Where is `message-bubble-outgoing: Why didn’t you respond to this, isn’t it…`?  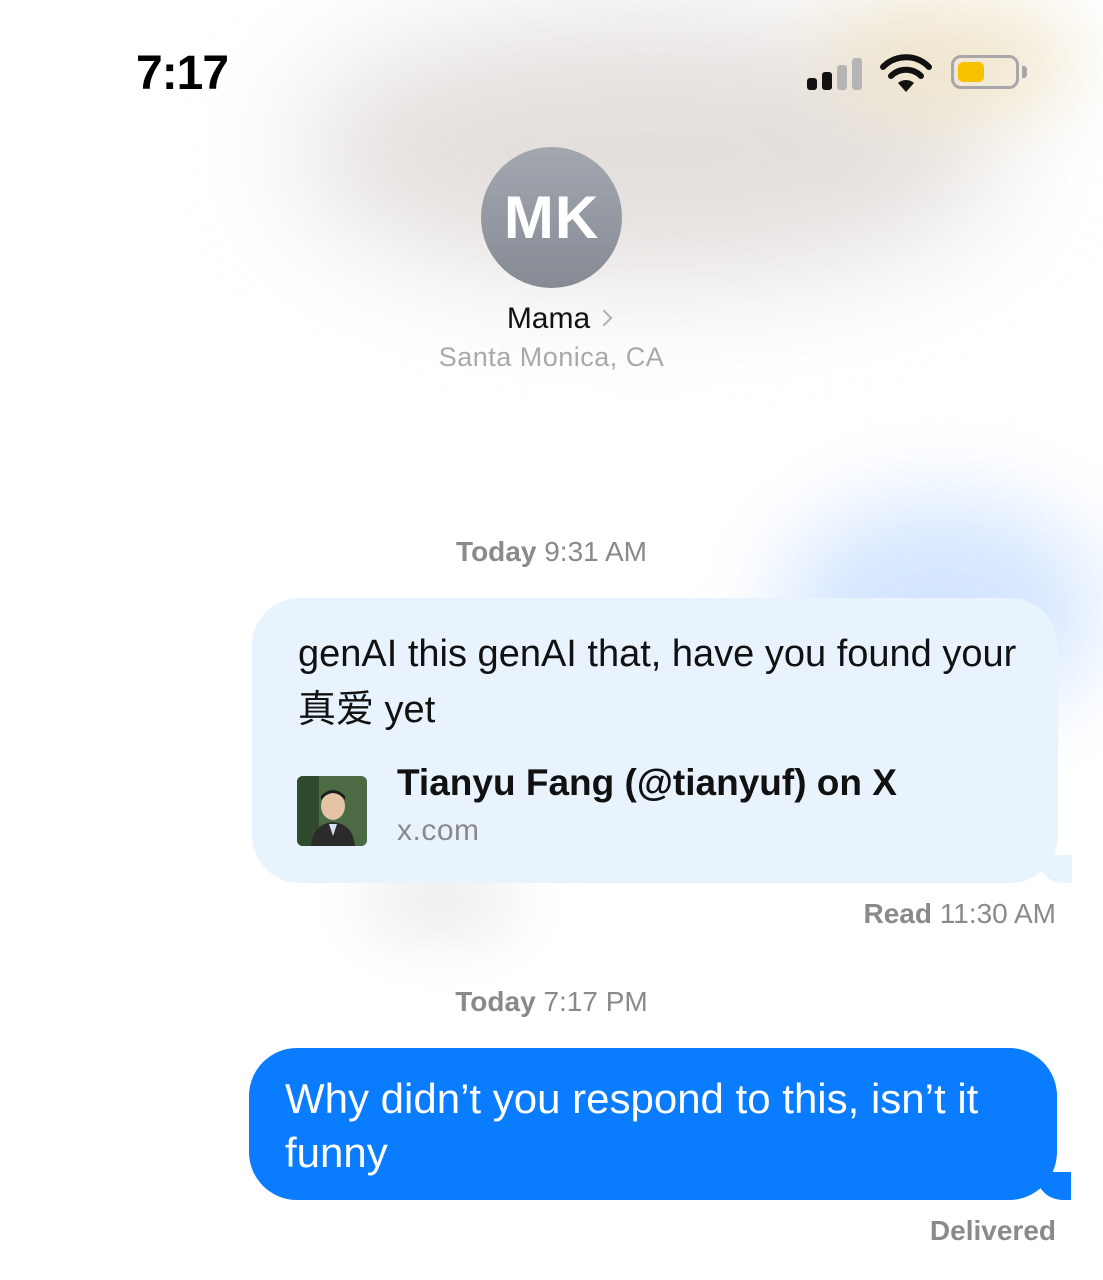
message-bubble-outgoing: Why didn’t you respond to this, isn’t it… is located at coordinates (660, 1124).